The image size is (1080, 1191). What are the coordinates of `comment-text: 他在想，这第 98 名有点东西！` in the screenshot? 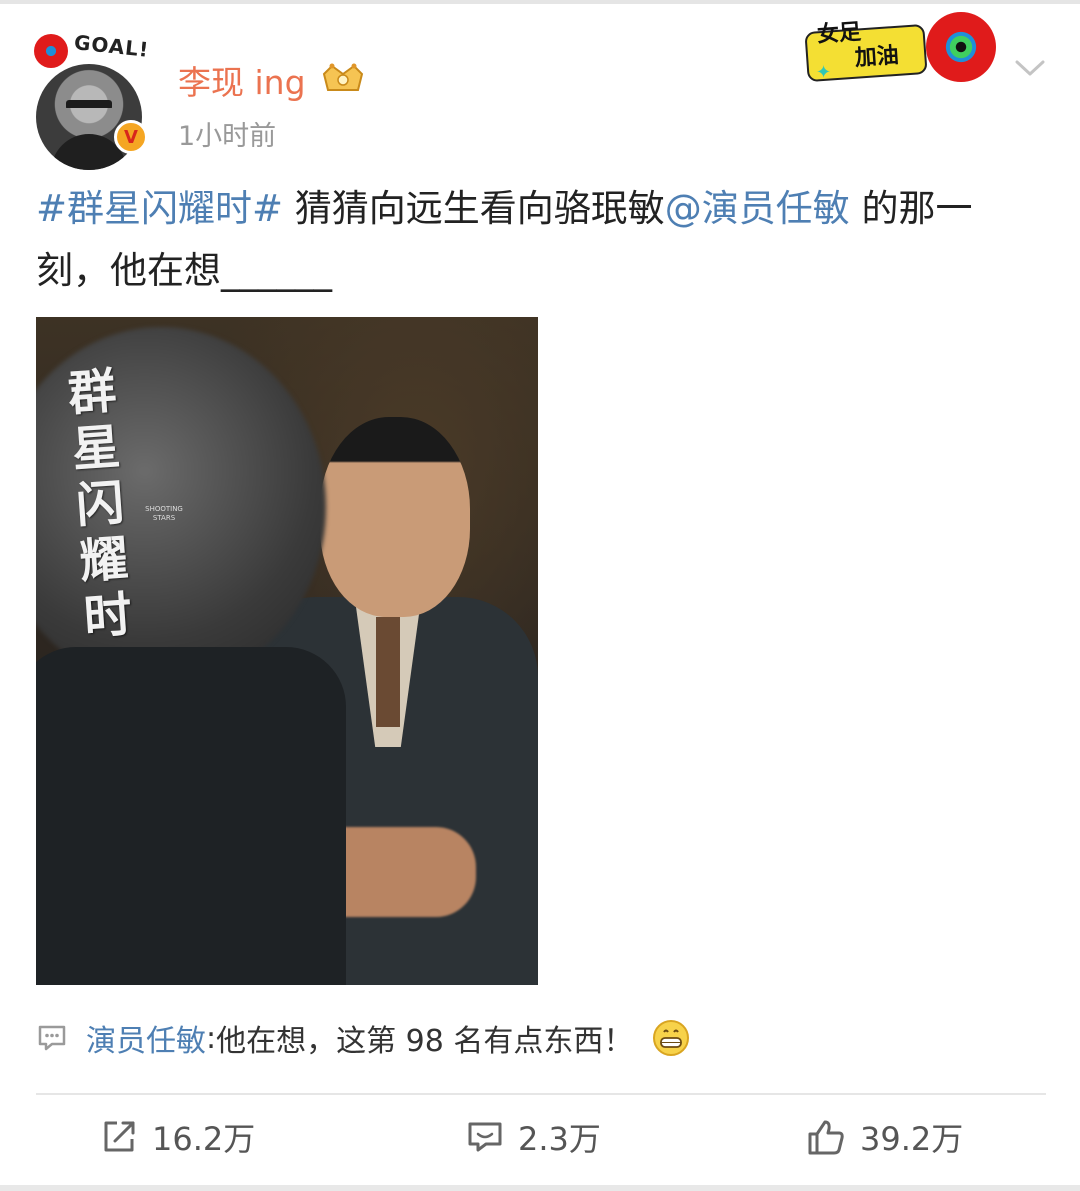 It's located at (425, 1041).